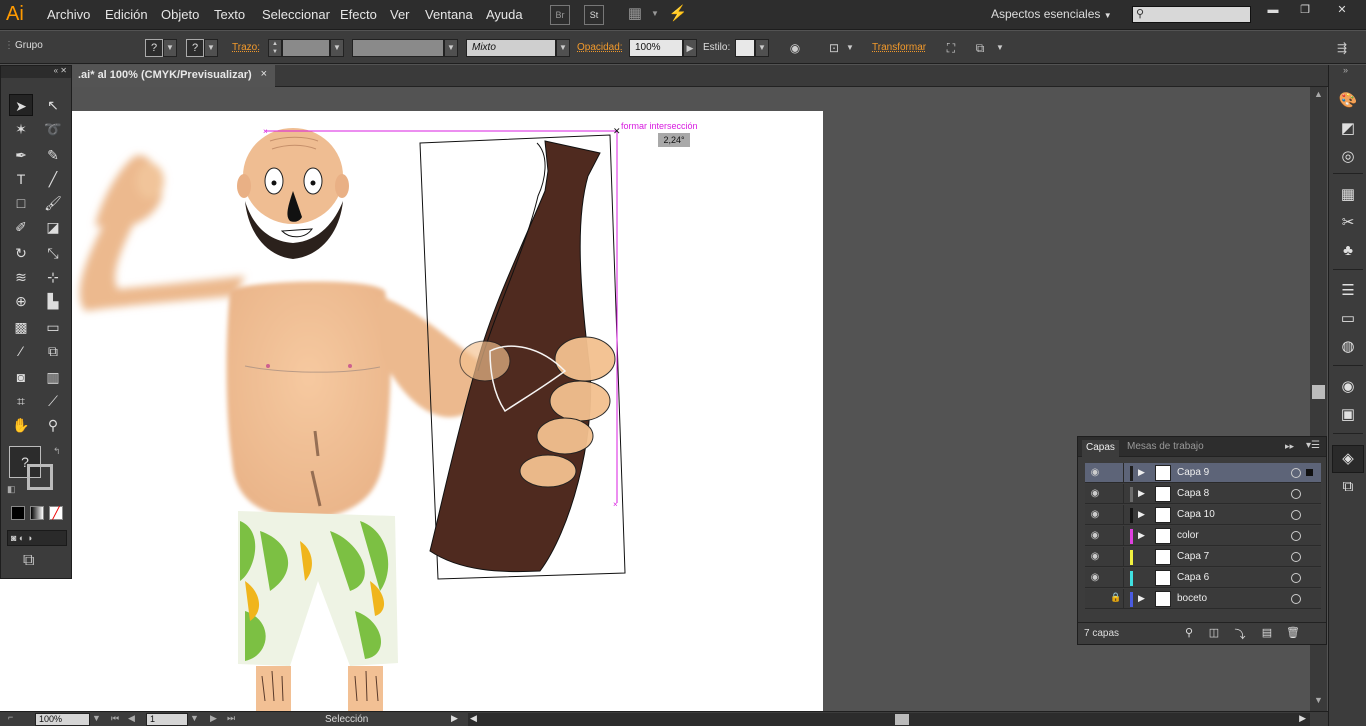 The height and width of the screenshot is (726, 1366). What do you see at coordinates (53, 203) in the screenshot?
I see `paintbrush-icon: 🖌` at bounding box center [53, 203].